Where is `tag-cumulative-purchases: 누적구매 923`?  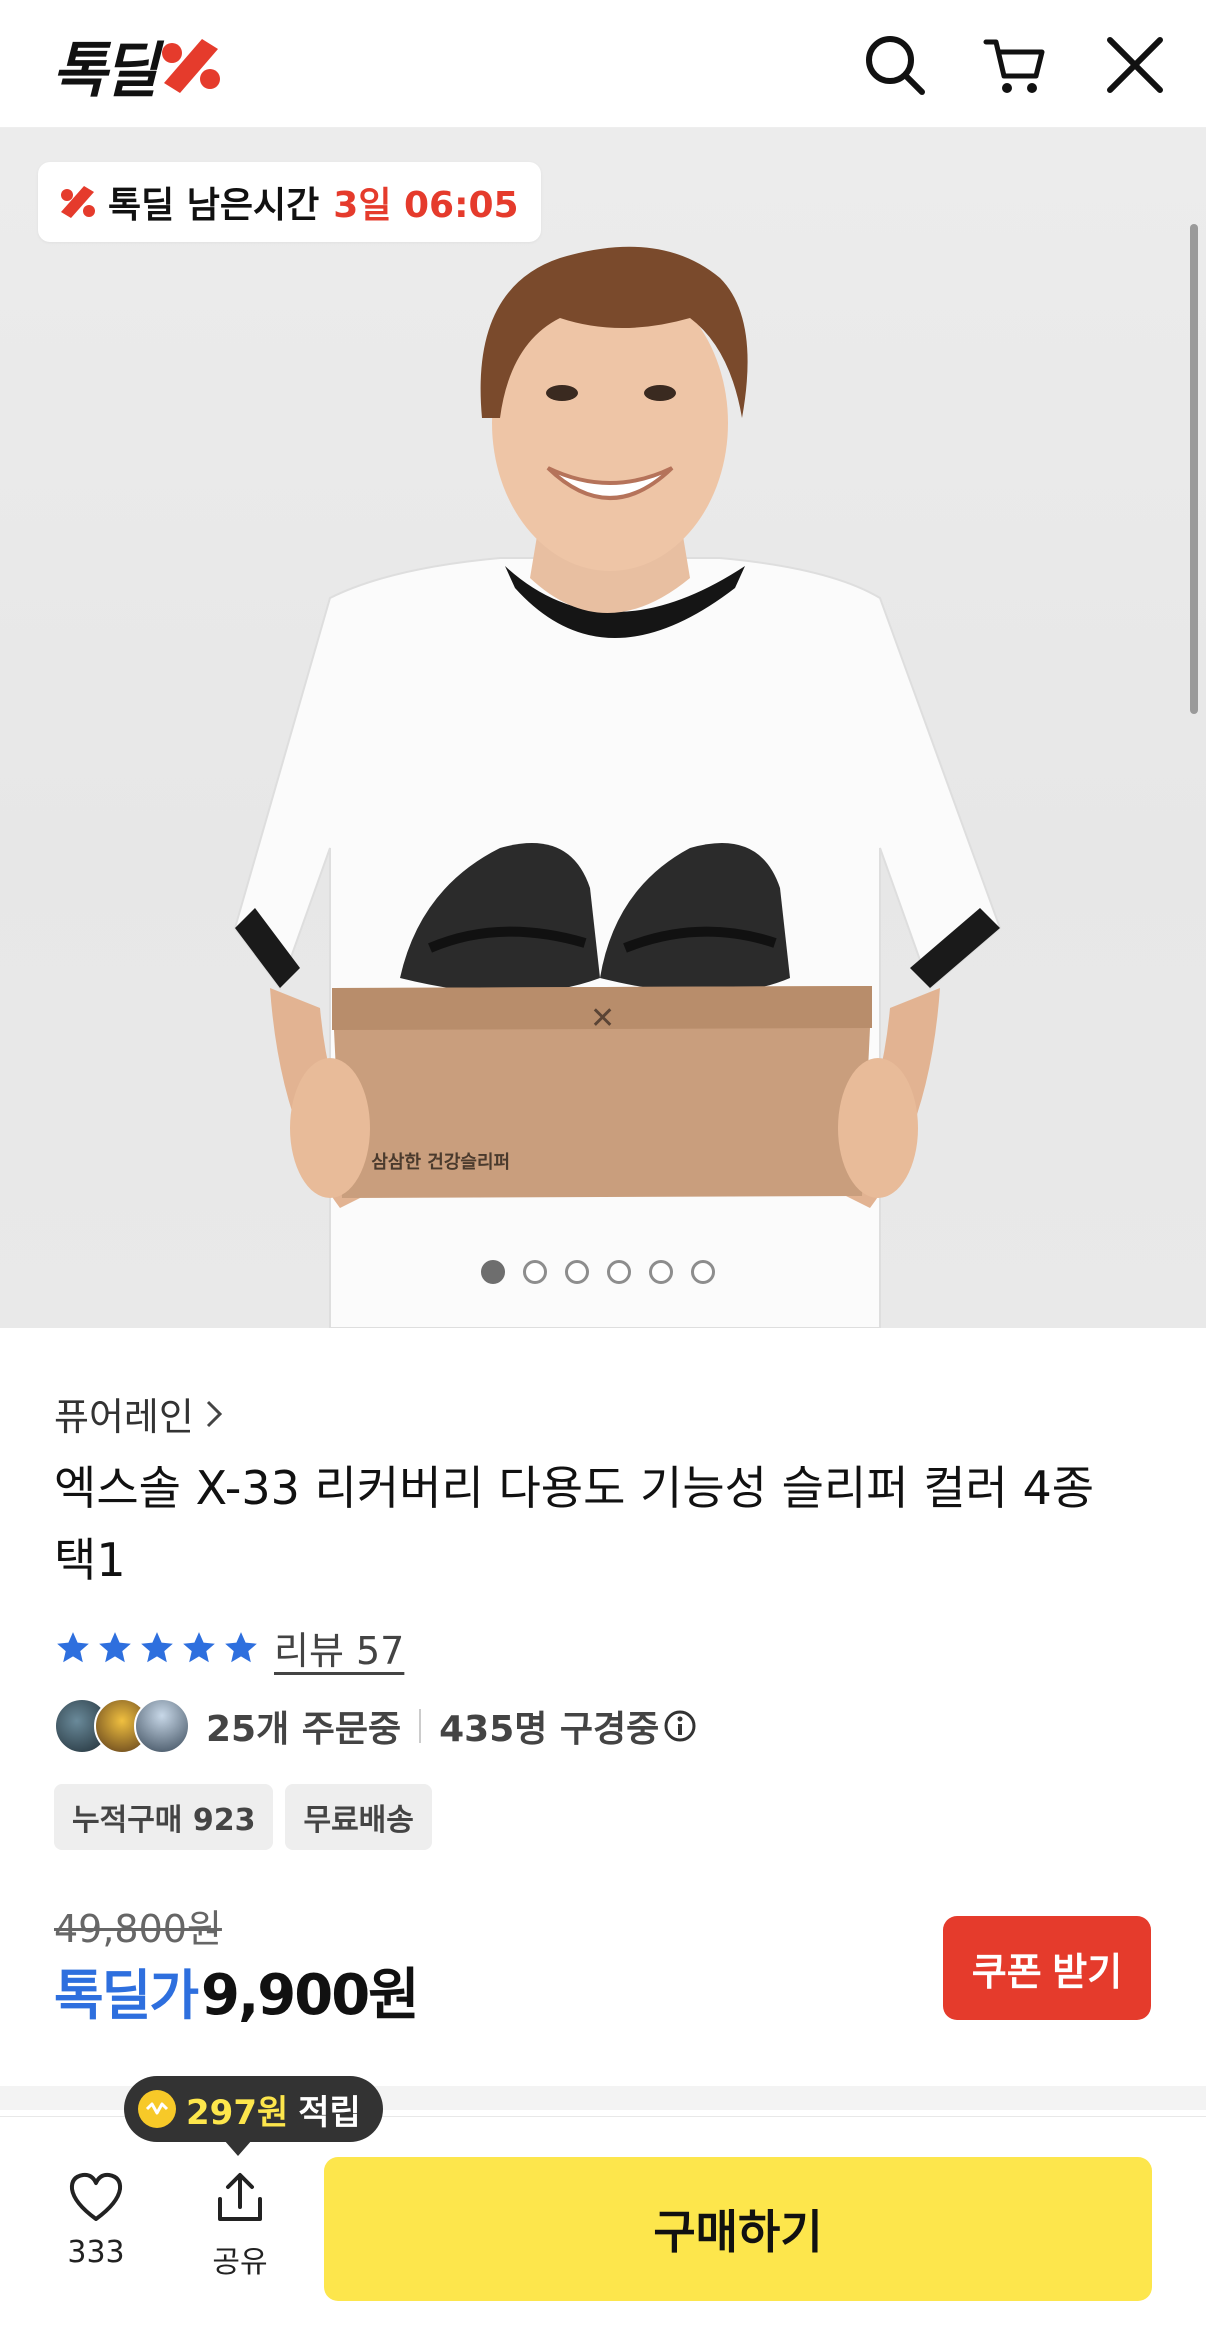
tag-cumulative-purchases: 누적구매 923 is located at coordinates (164, 1817).